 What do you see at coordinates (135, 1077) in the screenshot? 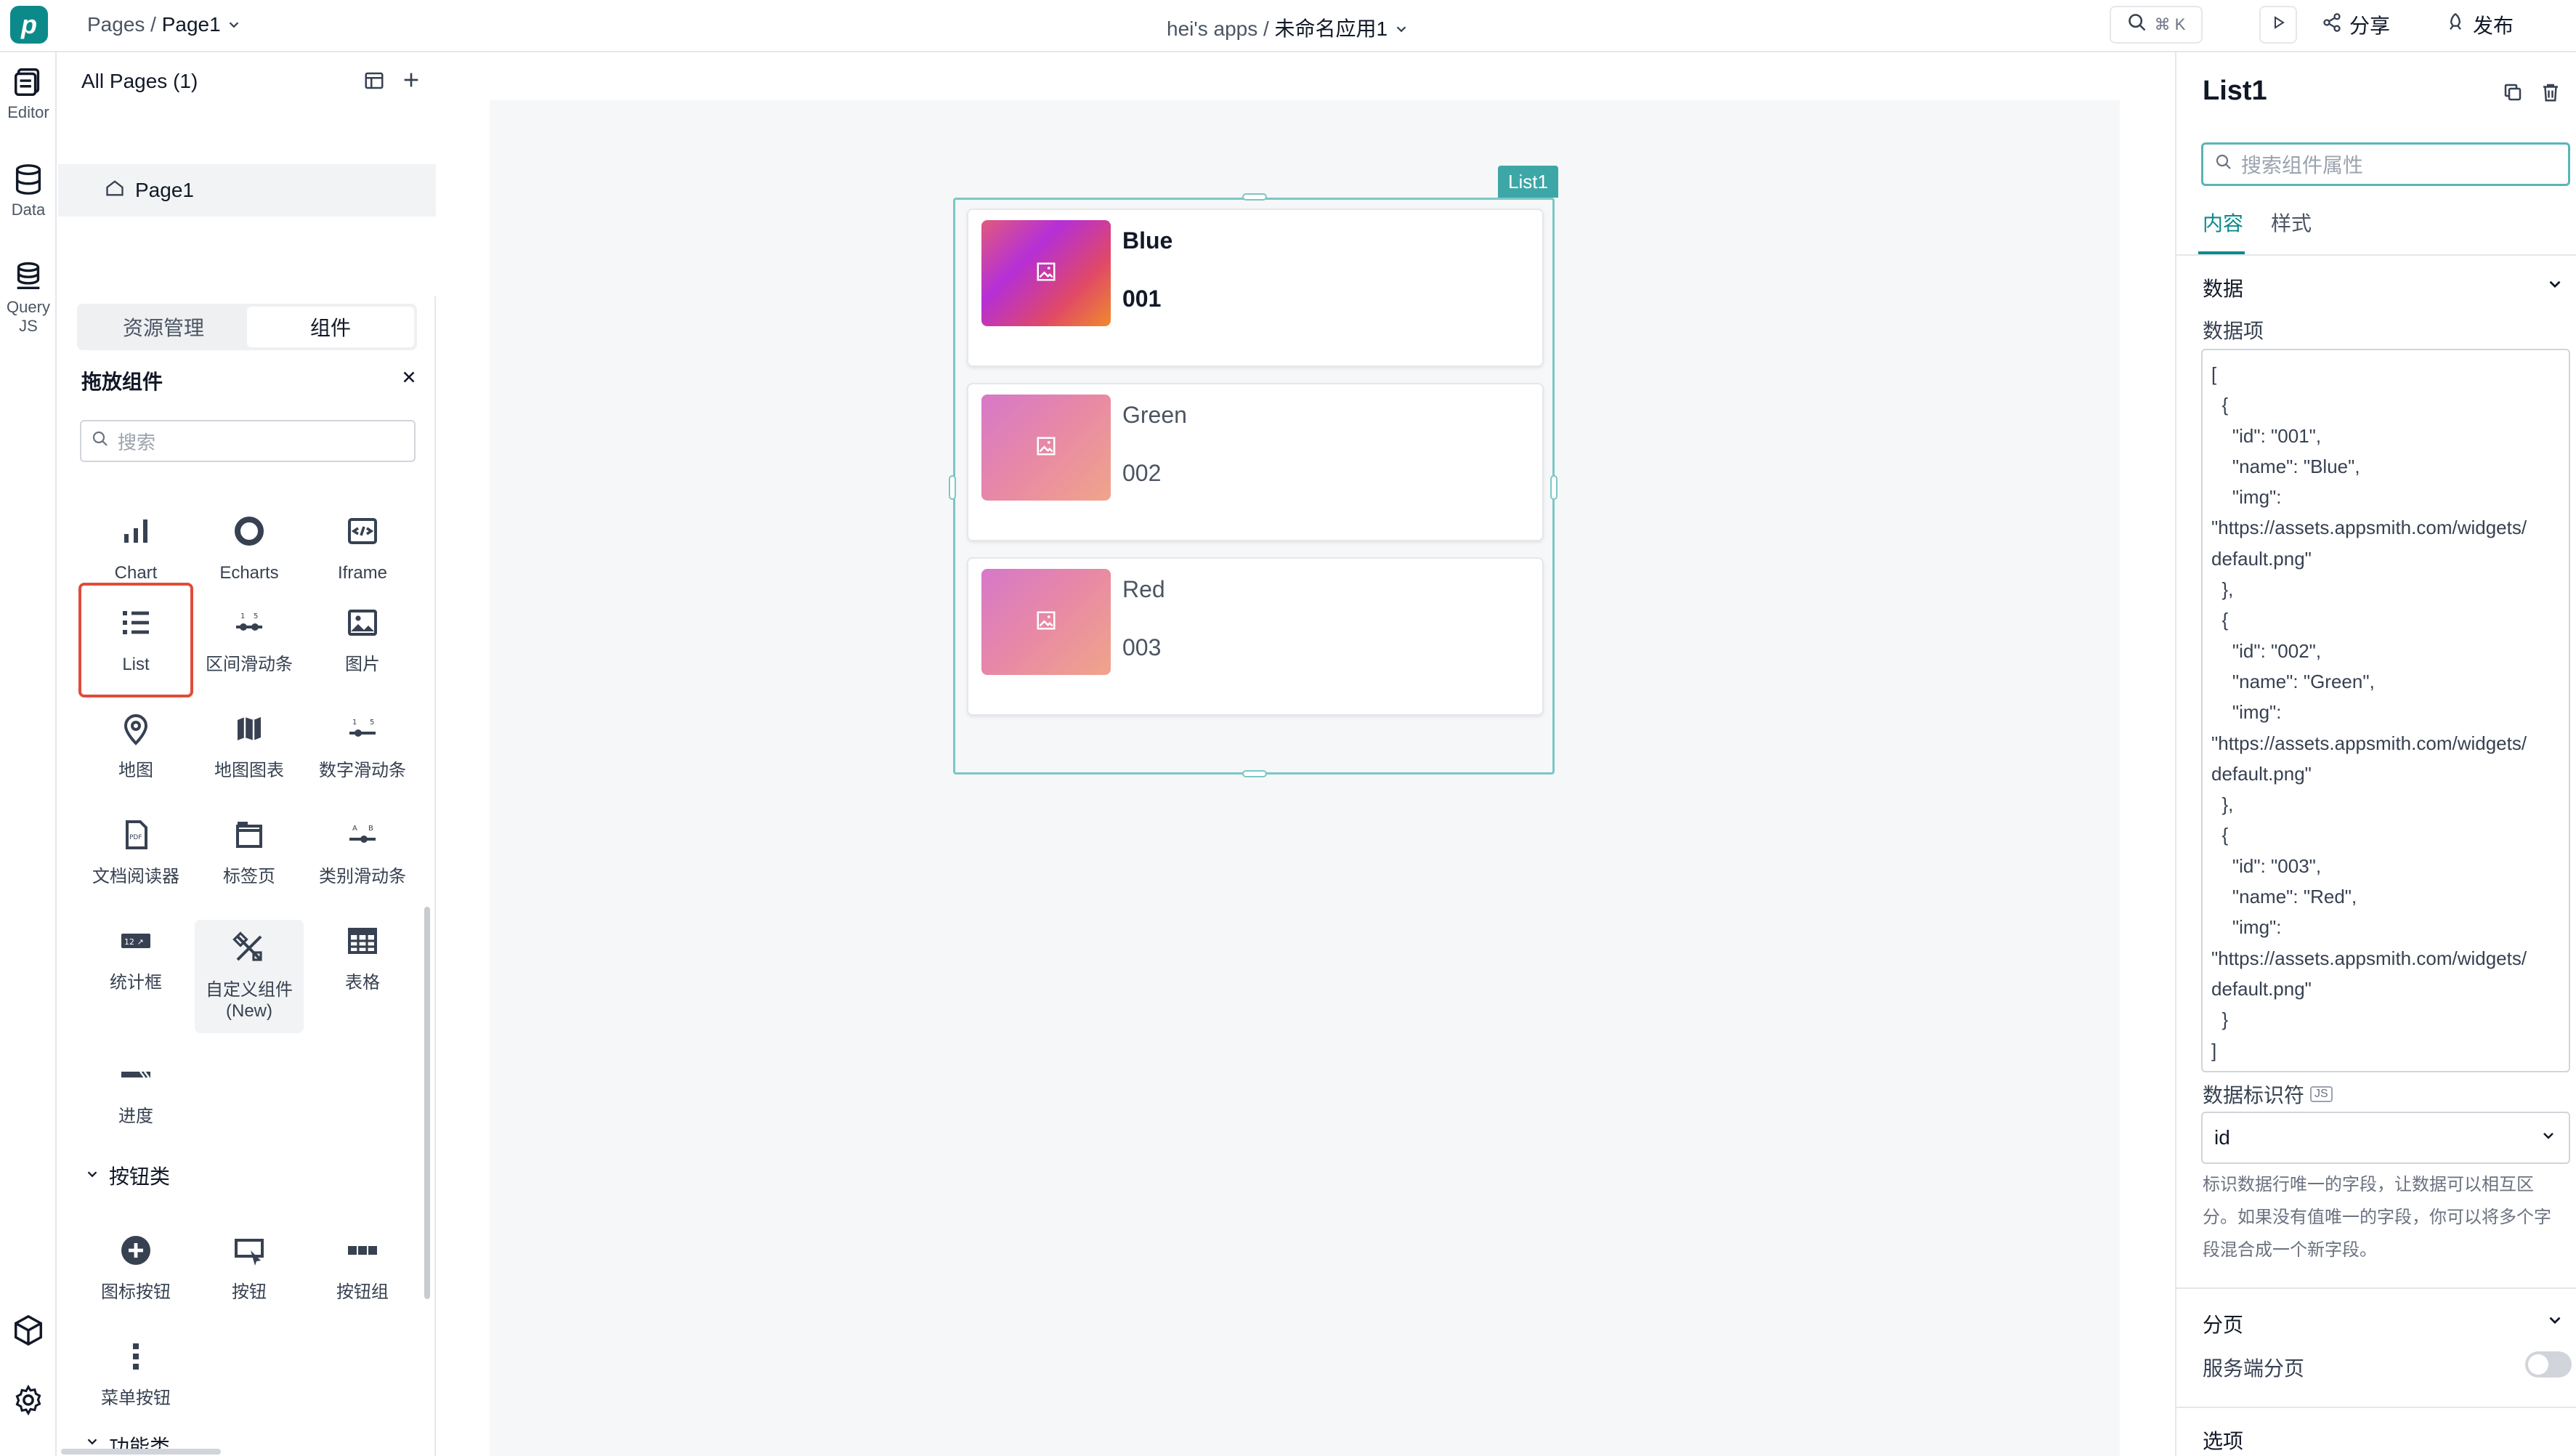
I see `progress-icon` at bounding box center [135, 1077].